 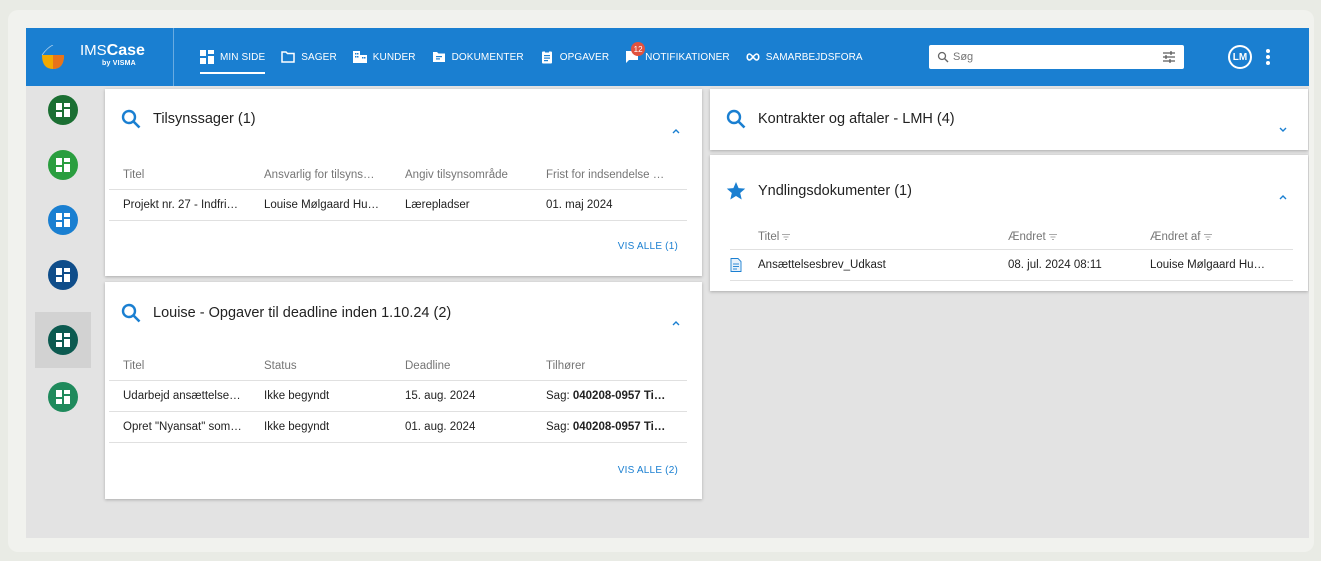 I want to click on card-title: Kontrakter og aftaler - LMH (4), so click(x=856, y=119).